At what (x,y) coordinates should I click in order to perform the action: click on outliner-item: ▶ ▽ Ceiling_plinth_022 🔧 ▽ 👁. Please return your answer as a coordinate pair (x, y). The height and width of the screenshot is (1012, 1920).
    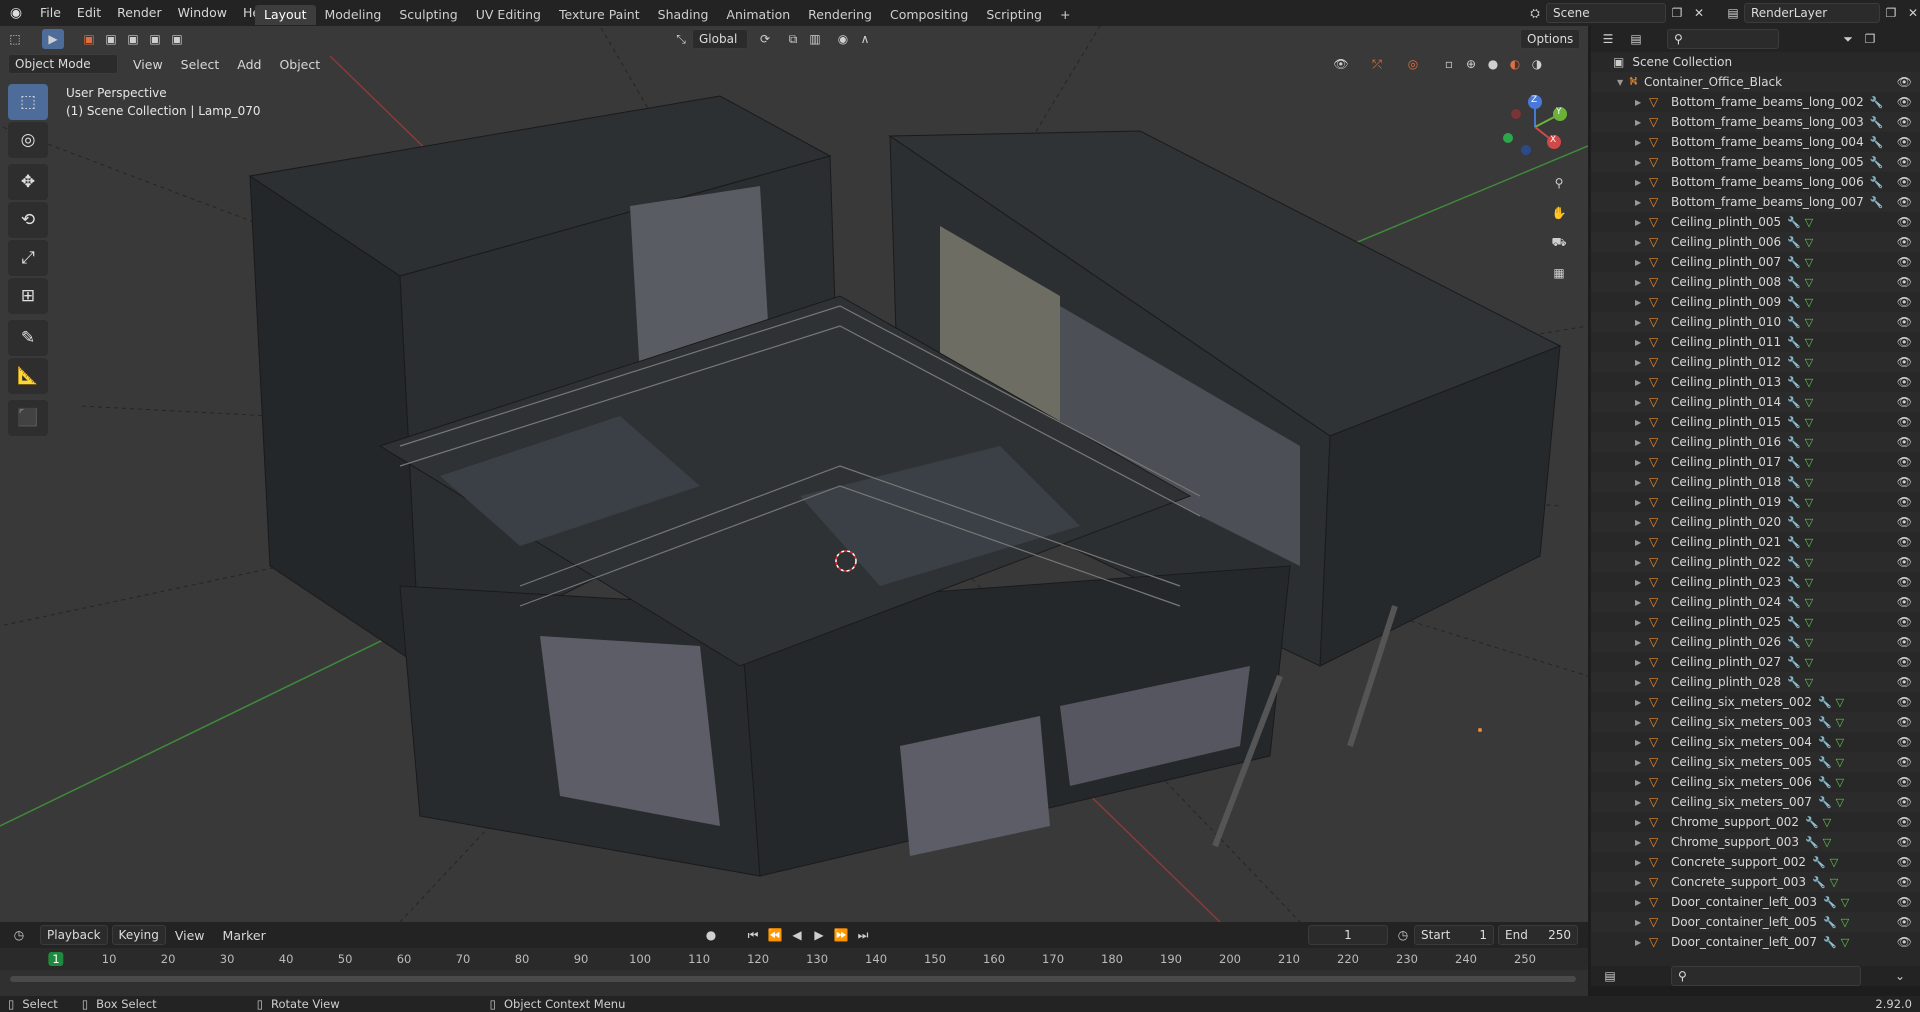
    Looking at the image, I should click on (1755, 562).